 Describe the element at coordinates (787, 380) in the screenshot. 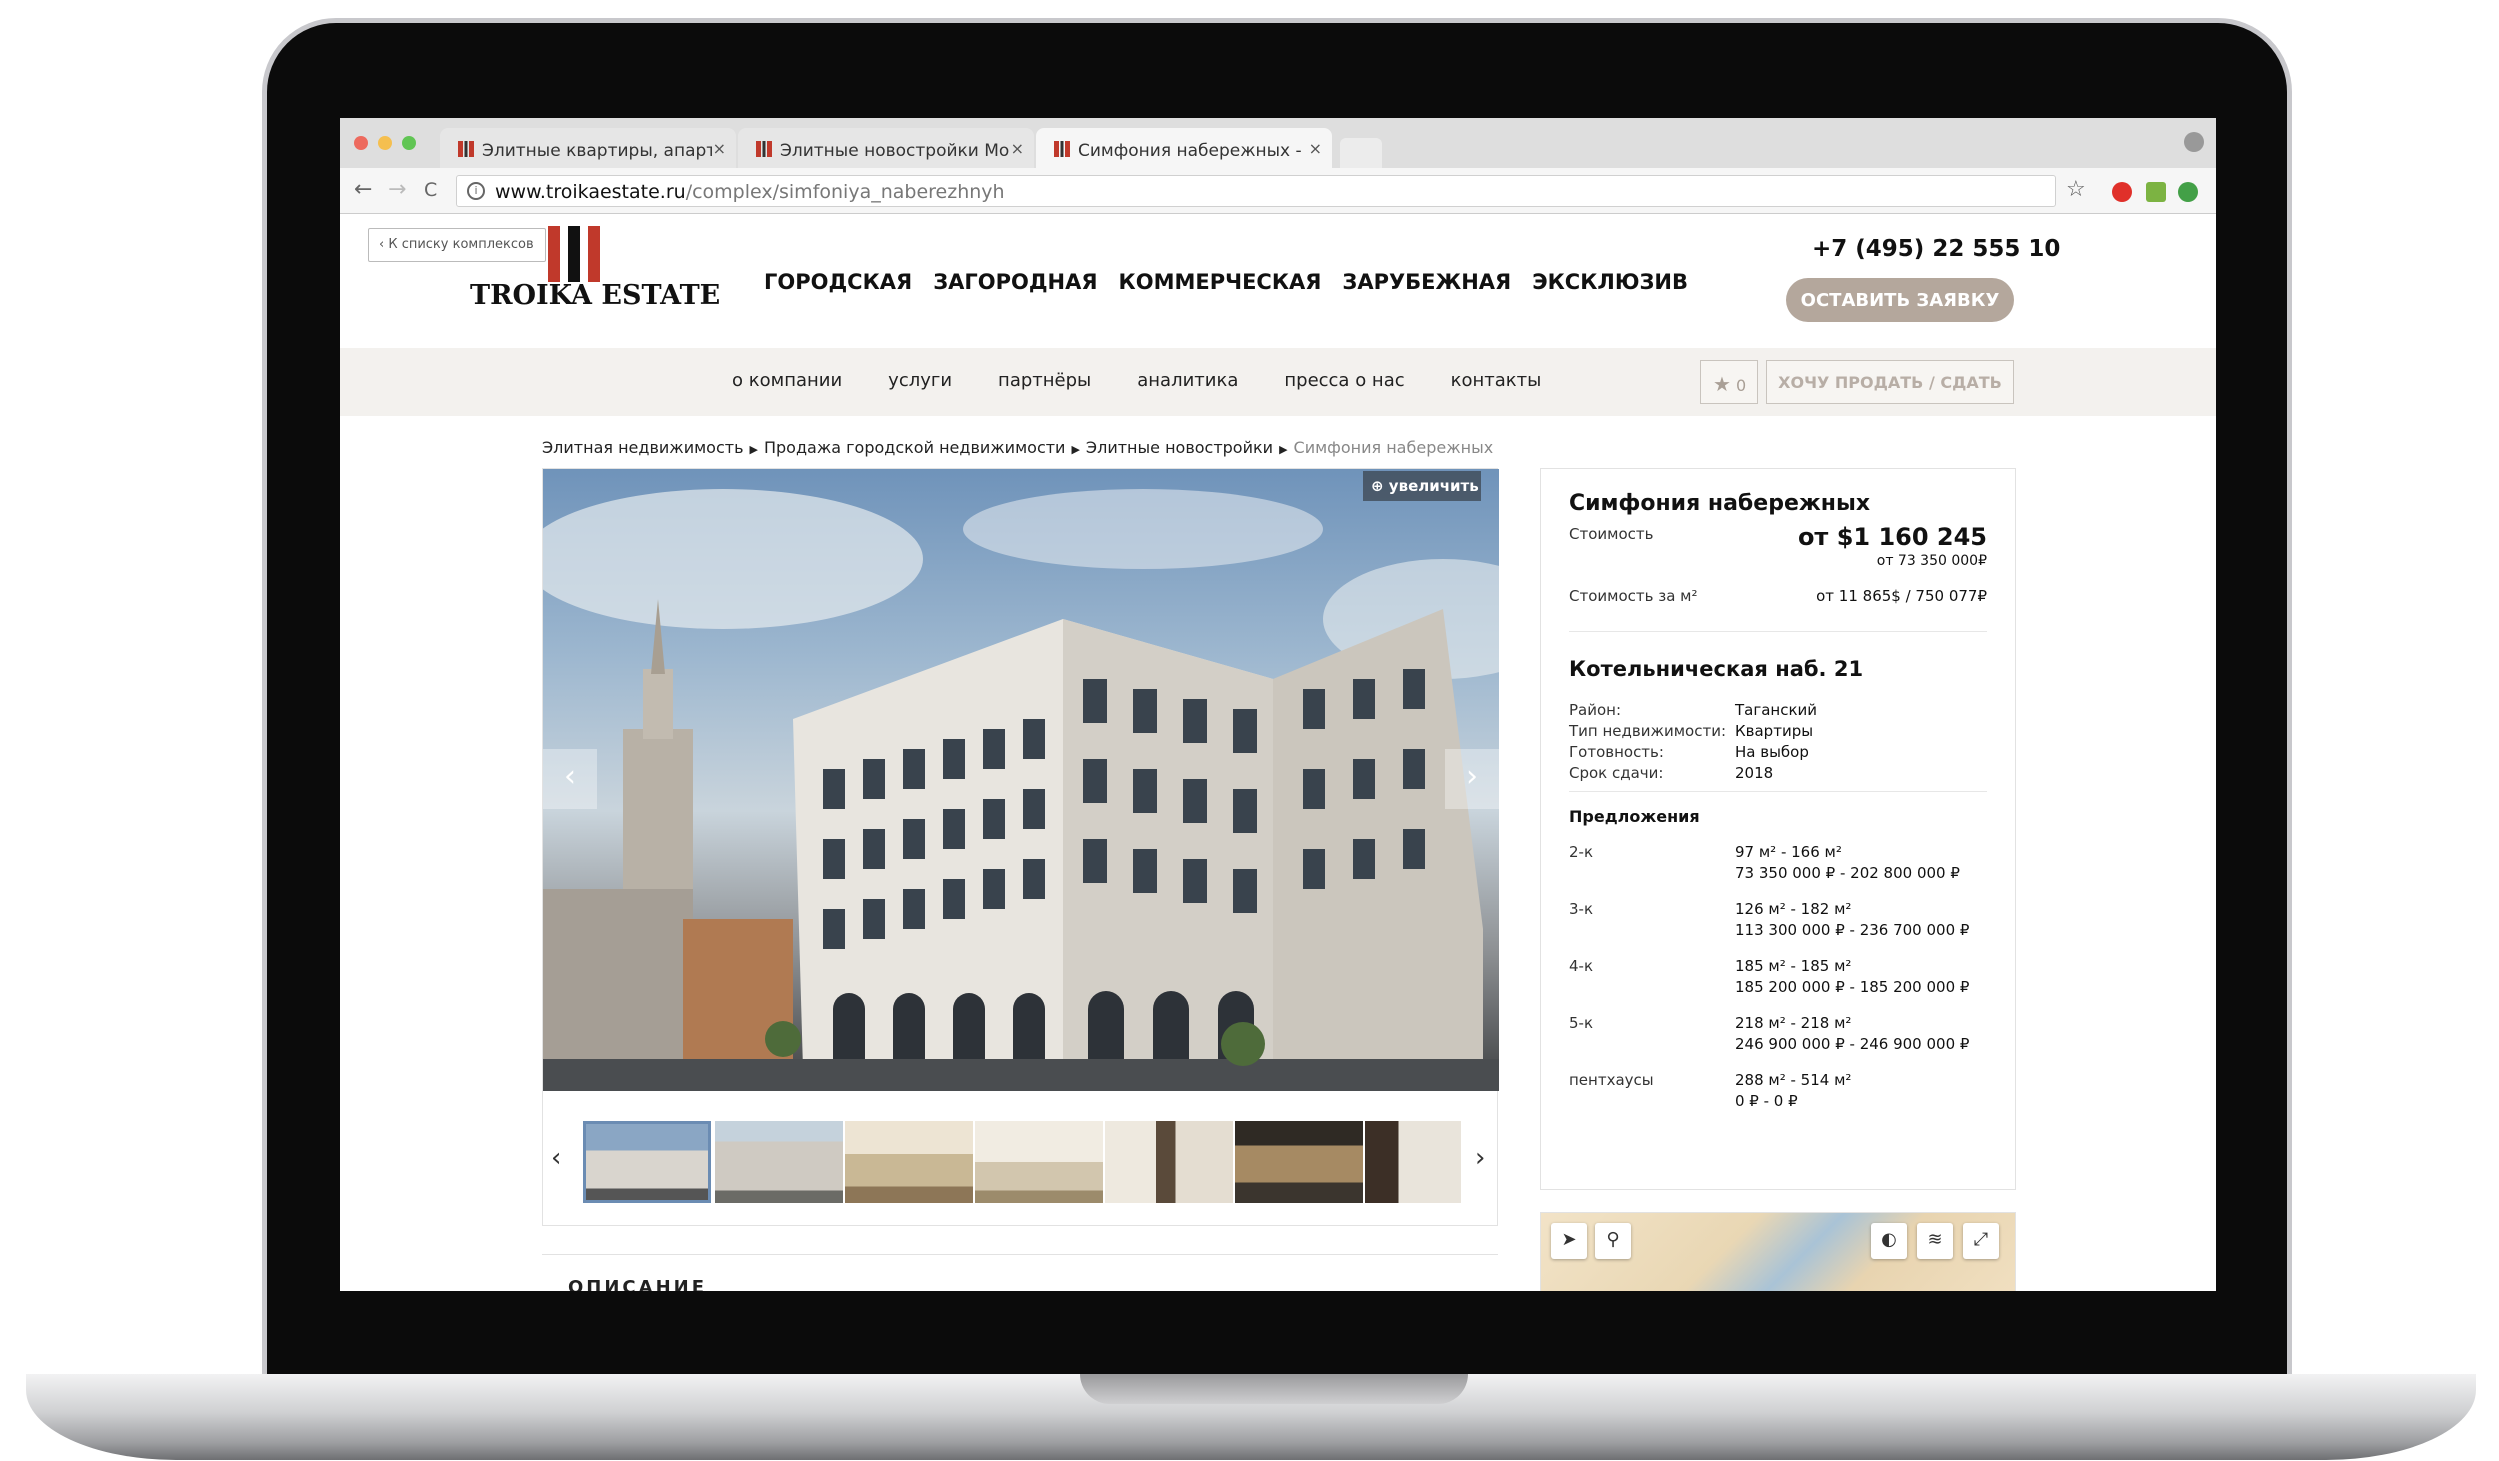

I see `subnav-item-about: о компании` at that location.